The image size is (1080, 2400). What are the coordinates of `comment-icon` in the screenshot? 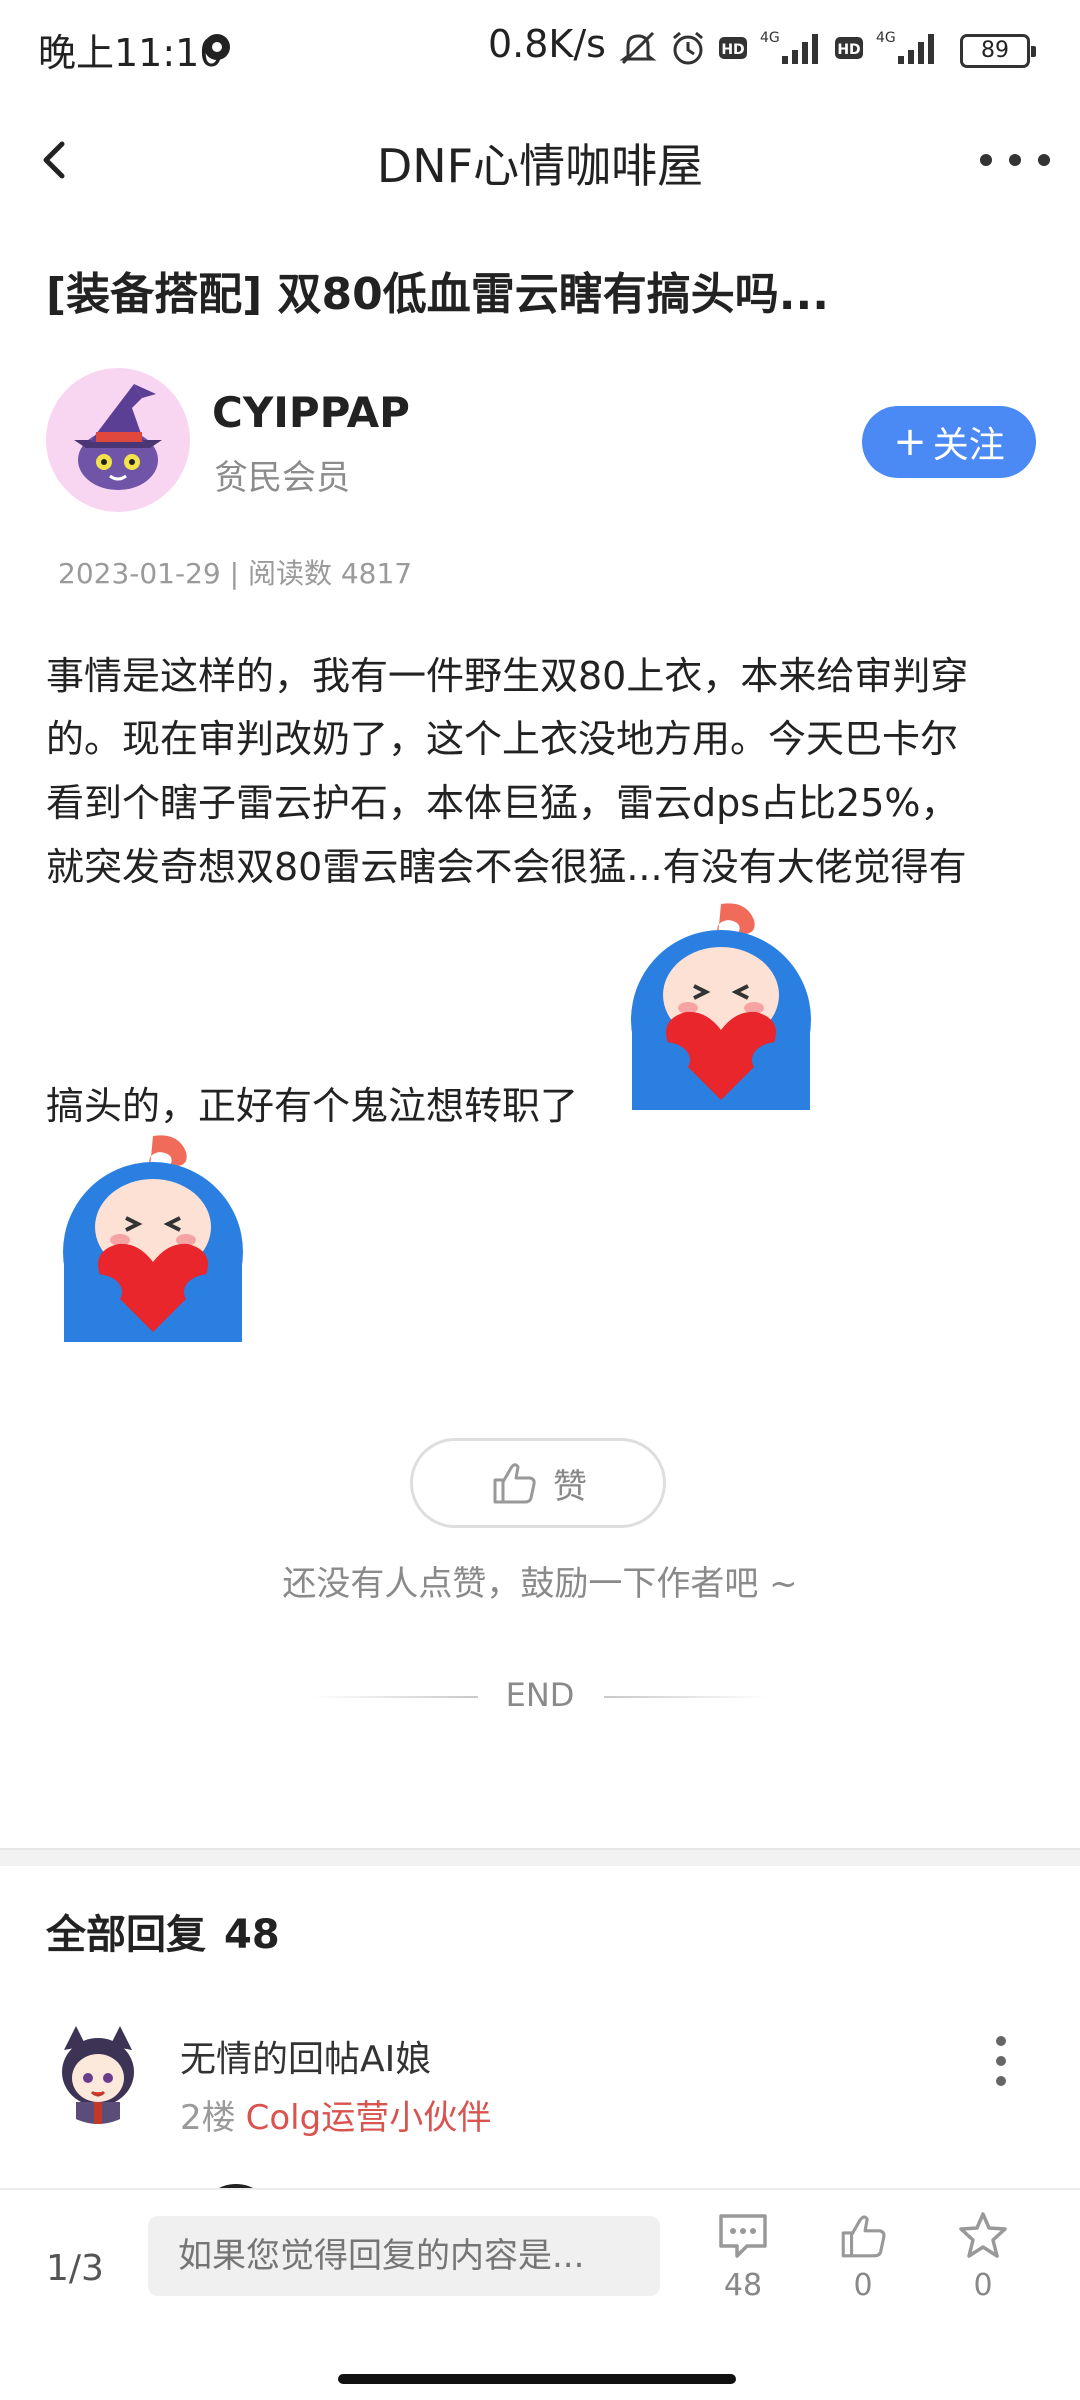 It's located at (743, 2236).